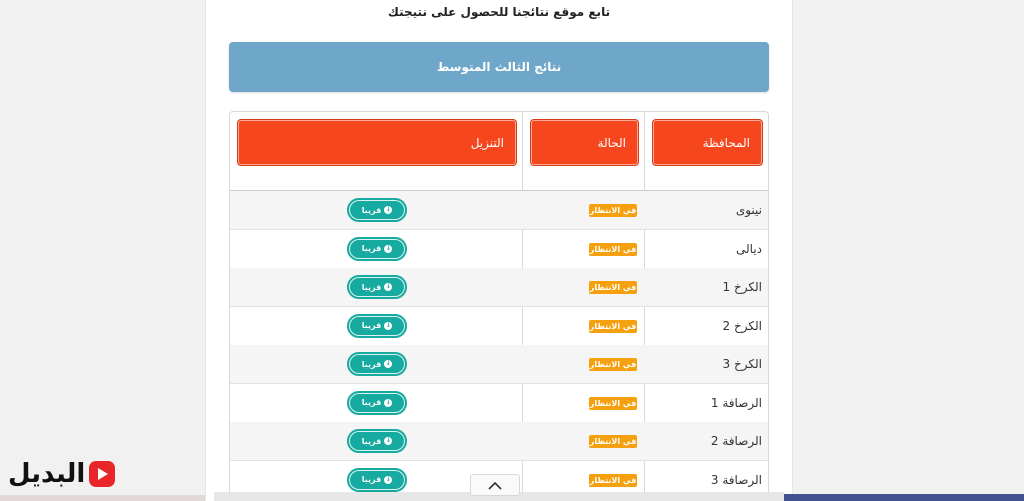  Describe the element at coordinates (377, 142) in the screenshot. I see `download-header-button: التنزيل` at that location.